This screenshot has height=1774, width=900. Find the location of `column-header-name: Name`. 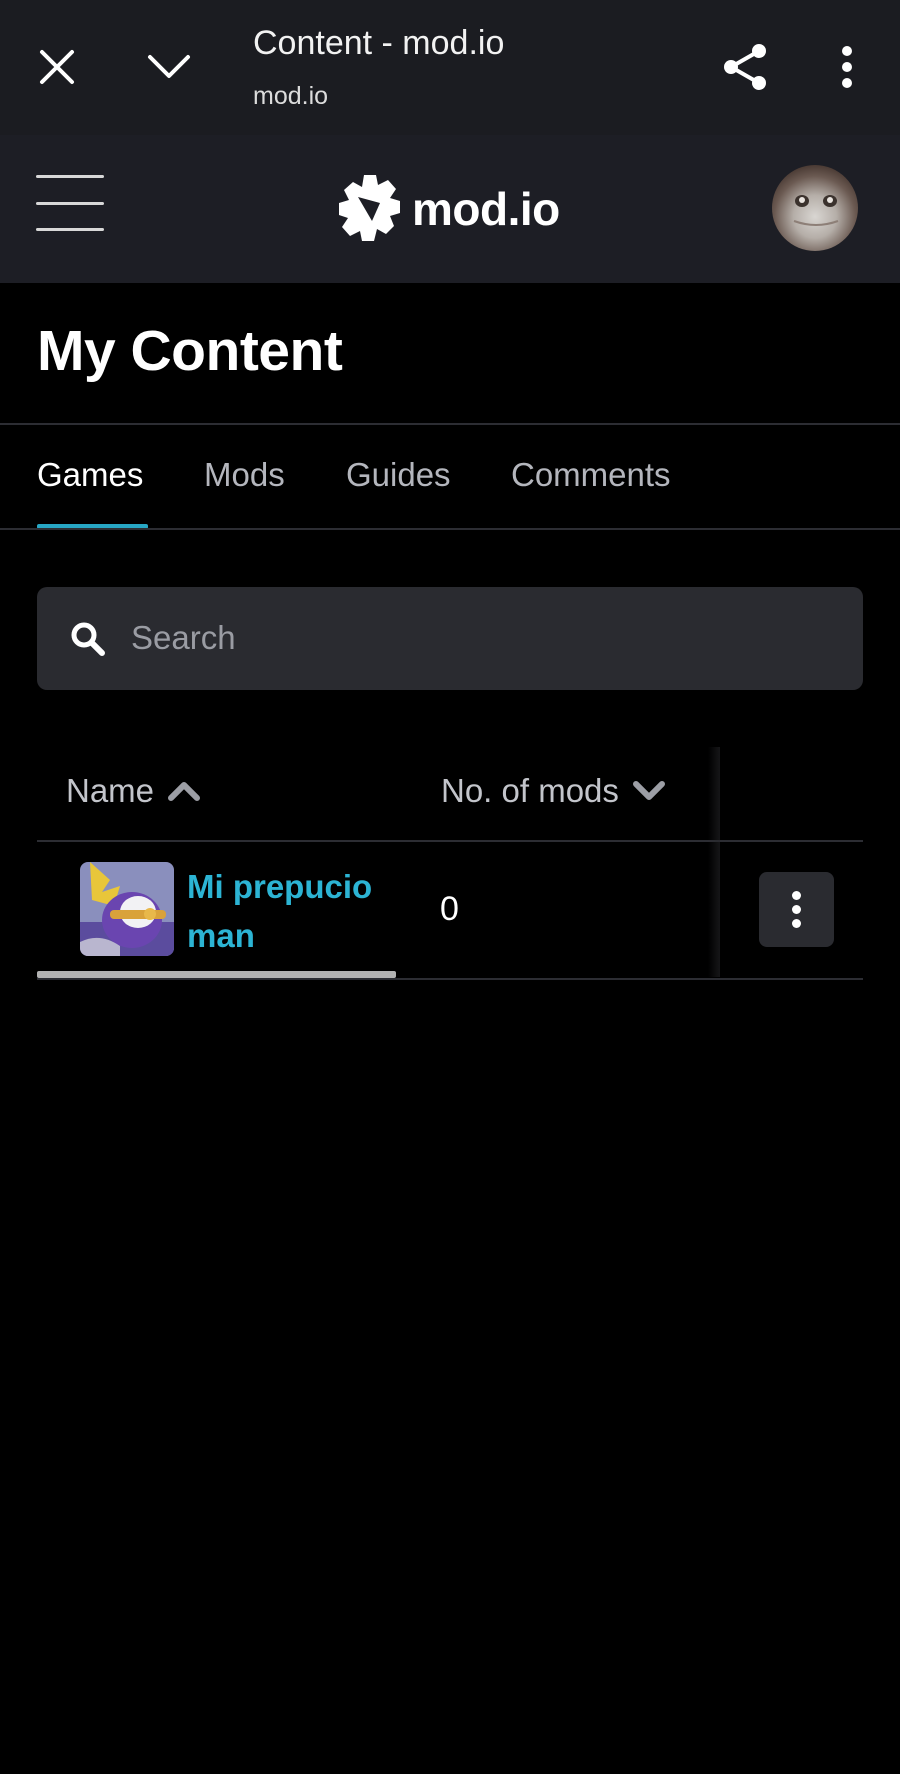

column-header-name: Name is located at coordinates (133, 791).